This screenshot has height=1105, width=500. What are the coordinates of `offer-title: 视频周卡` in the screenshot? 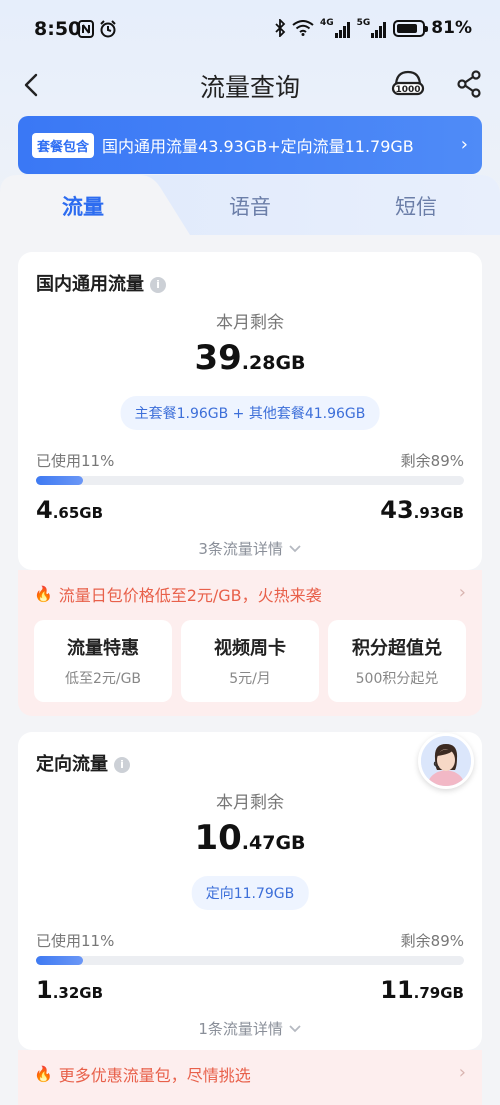 It's located at (250, 648).